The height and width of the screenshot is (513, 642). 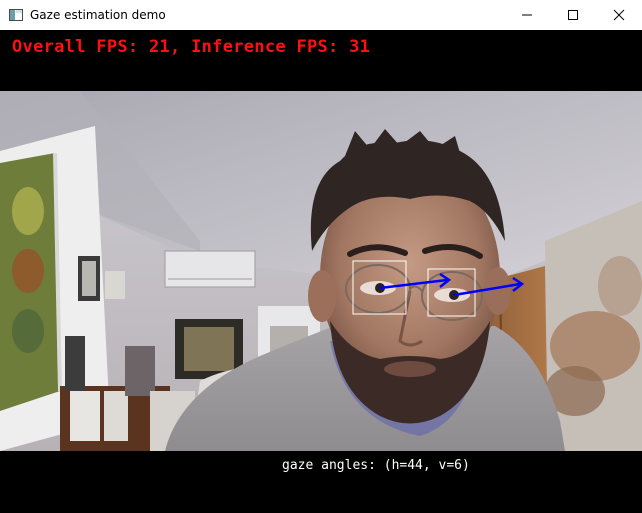 I want to click on title-bar: Gaze estimation demo, so click(x=321, y=15).